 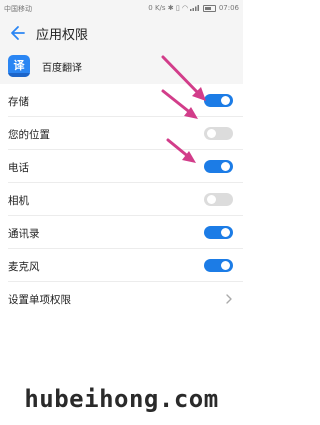 I want to click on single-permissions-row: 设置单项权限, so click(x=121, y=298).